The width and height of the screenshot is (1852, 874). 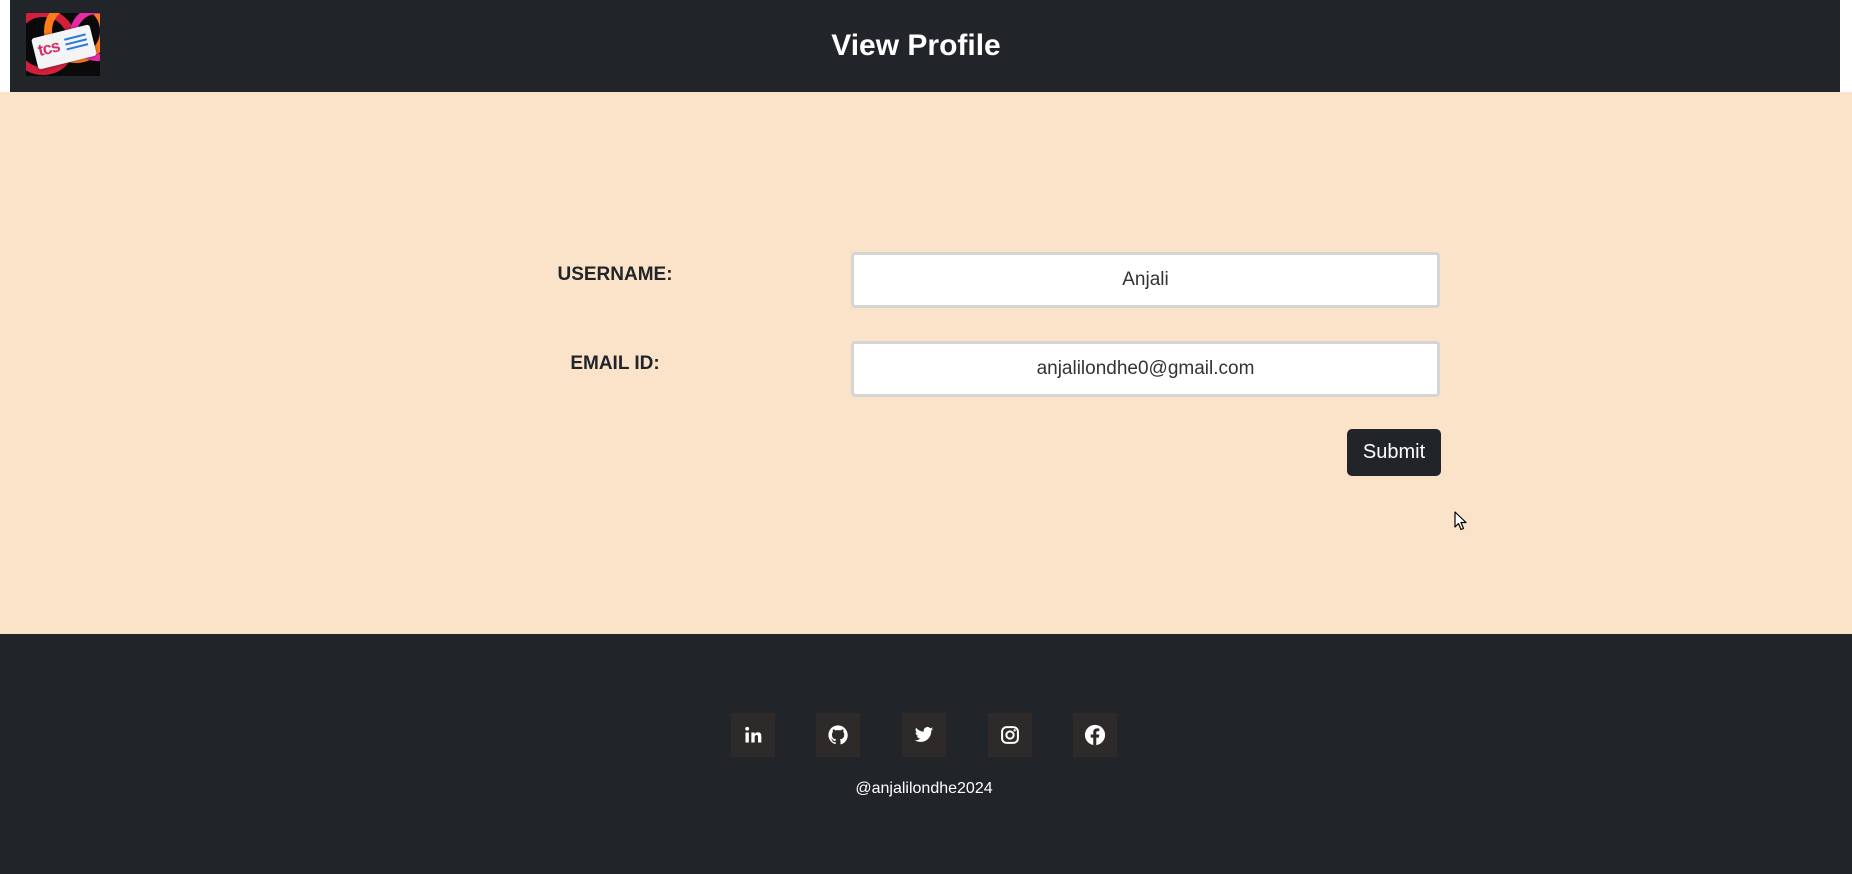 I want to click on instagram-link, so click(x=1010, y=735).